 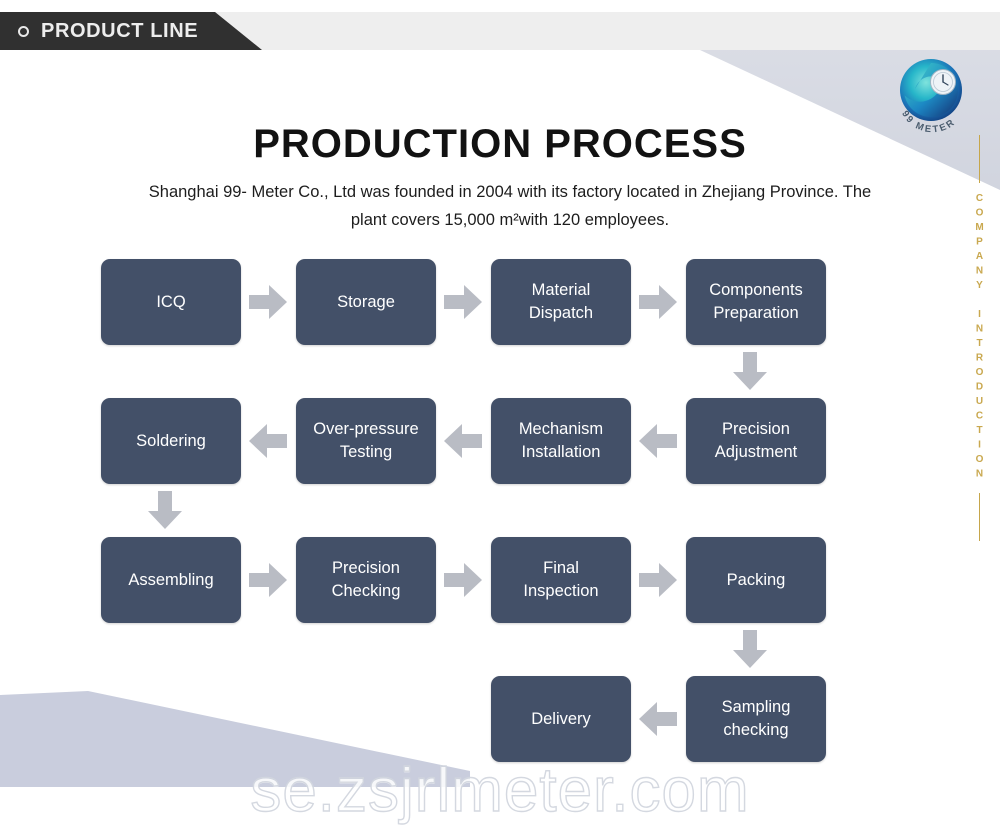 What do you see at coordinates (171, 580) in the screenshot?
I see `process-node-assembling: Assembling` at bounding box center [171, 580].